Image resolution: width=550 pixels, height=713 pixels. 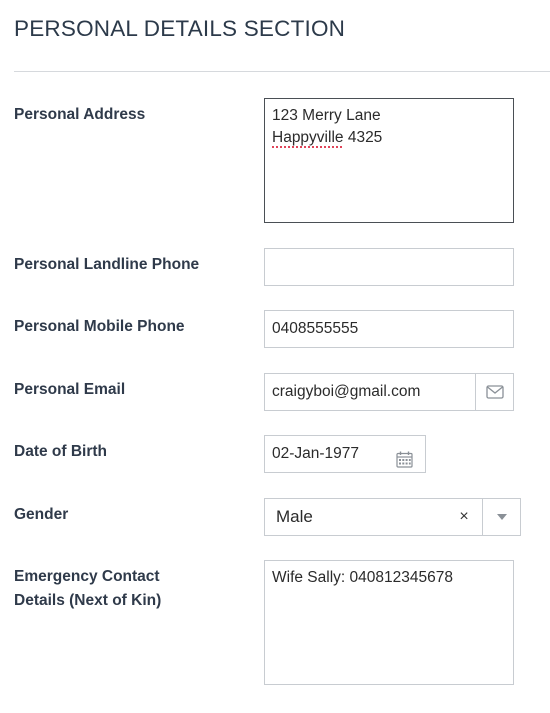 I want to click on date-of-birth-value: 02-Jan-1977, so click(x=316, y=453).